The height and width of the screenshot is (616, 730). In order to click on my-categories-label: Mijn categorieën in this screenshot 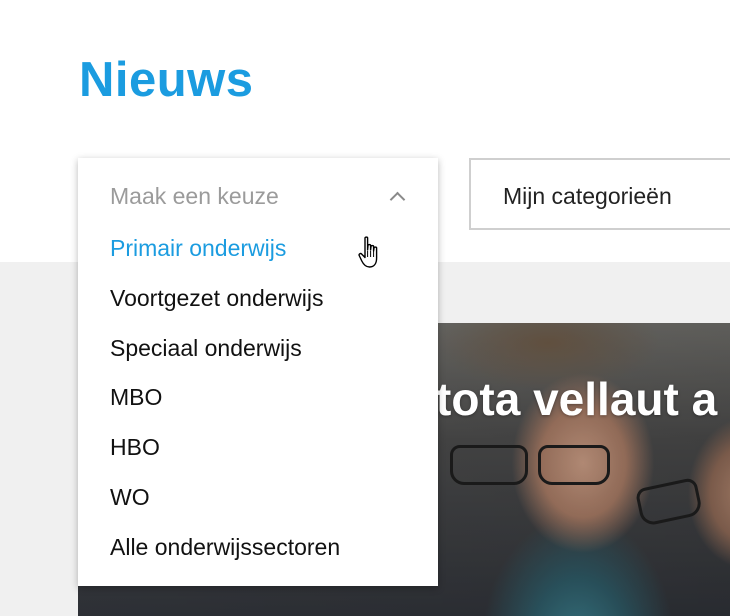, I will do `click(587, 196)`.